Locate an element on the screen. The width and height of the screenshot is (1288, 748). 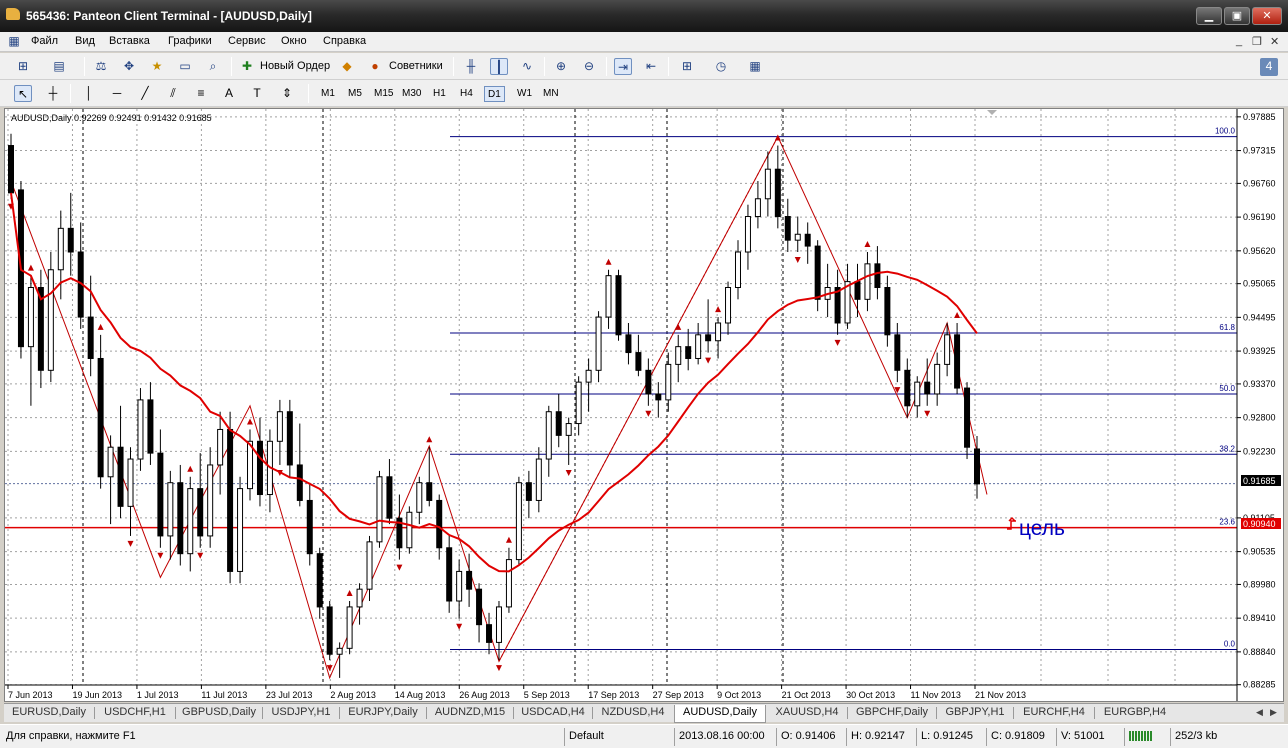
tab-eurusd-daily: EURUSD,Daily is located at coordinates (49, 713).